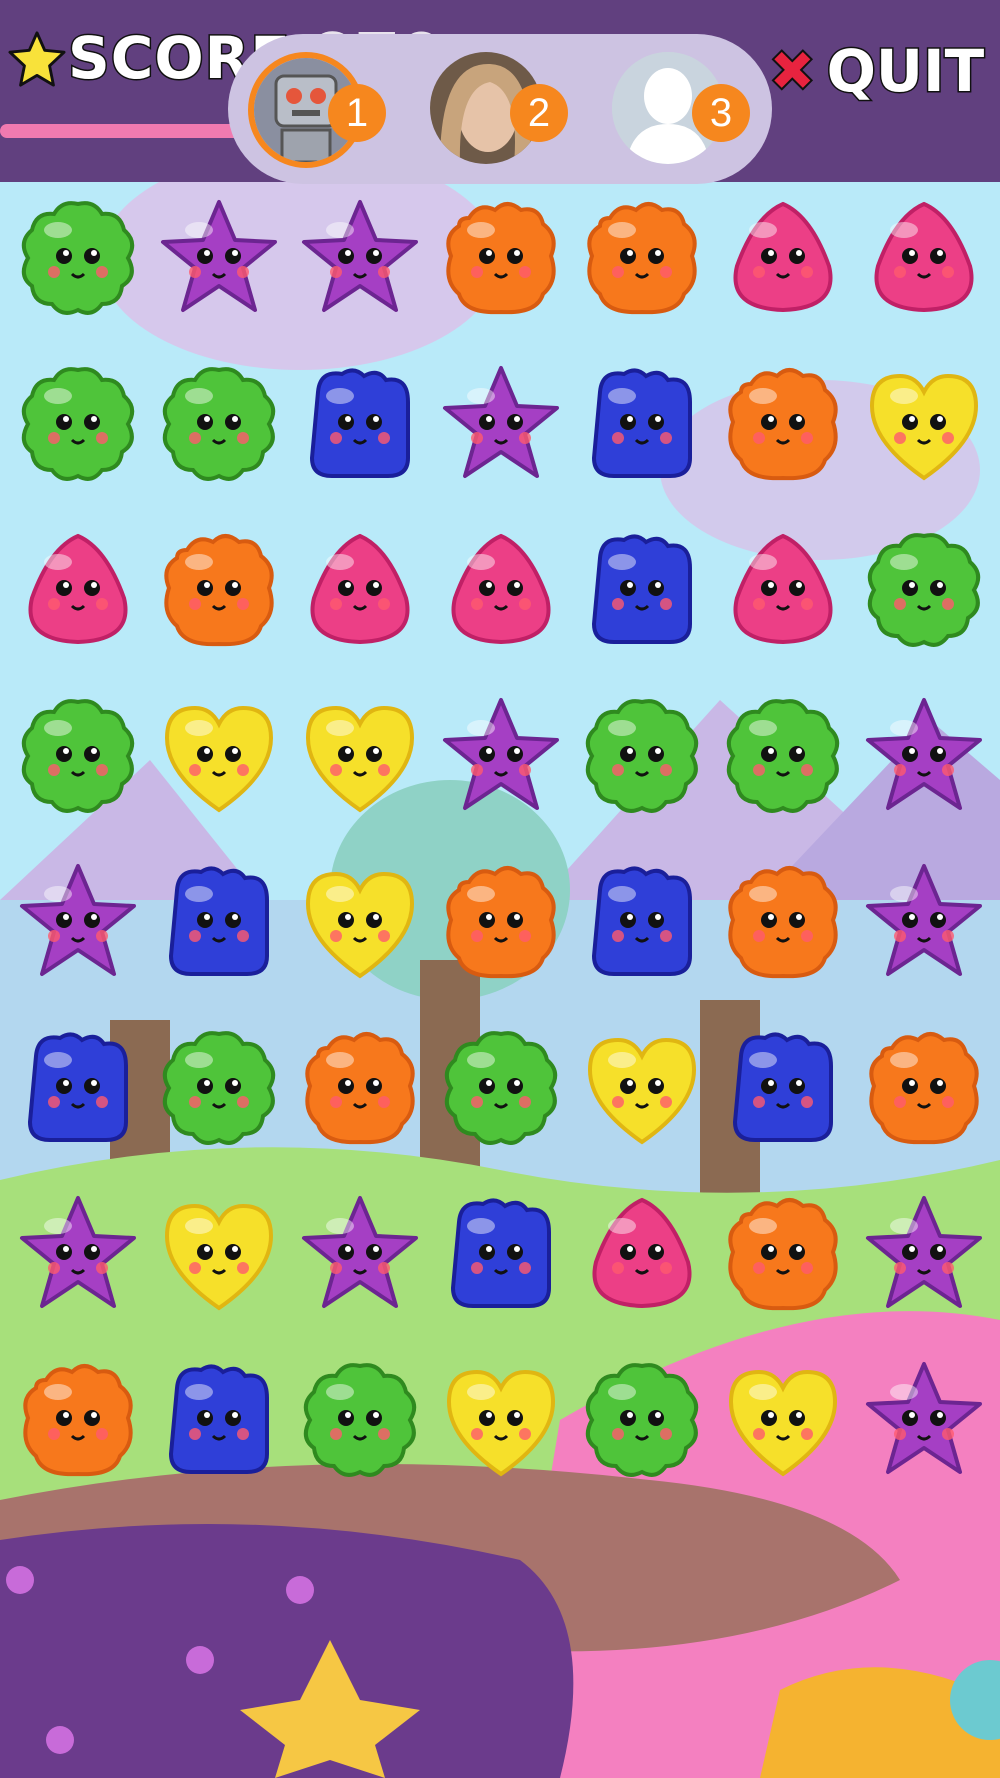 The width and height of the screenshot is (1000, 1778). I want to click on board-cell-r2-c5, so click(642, 424).